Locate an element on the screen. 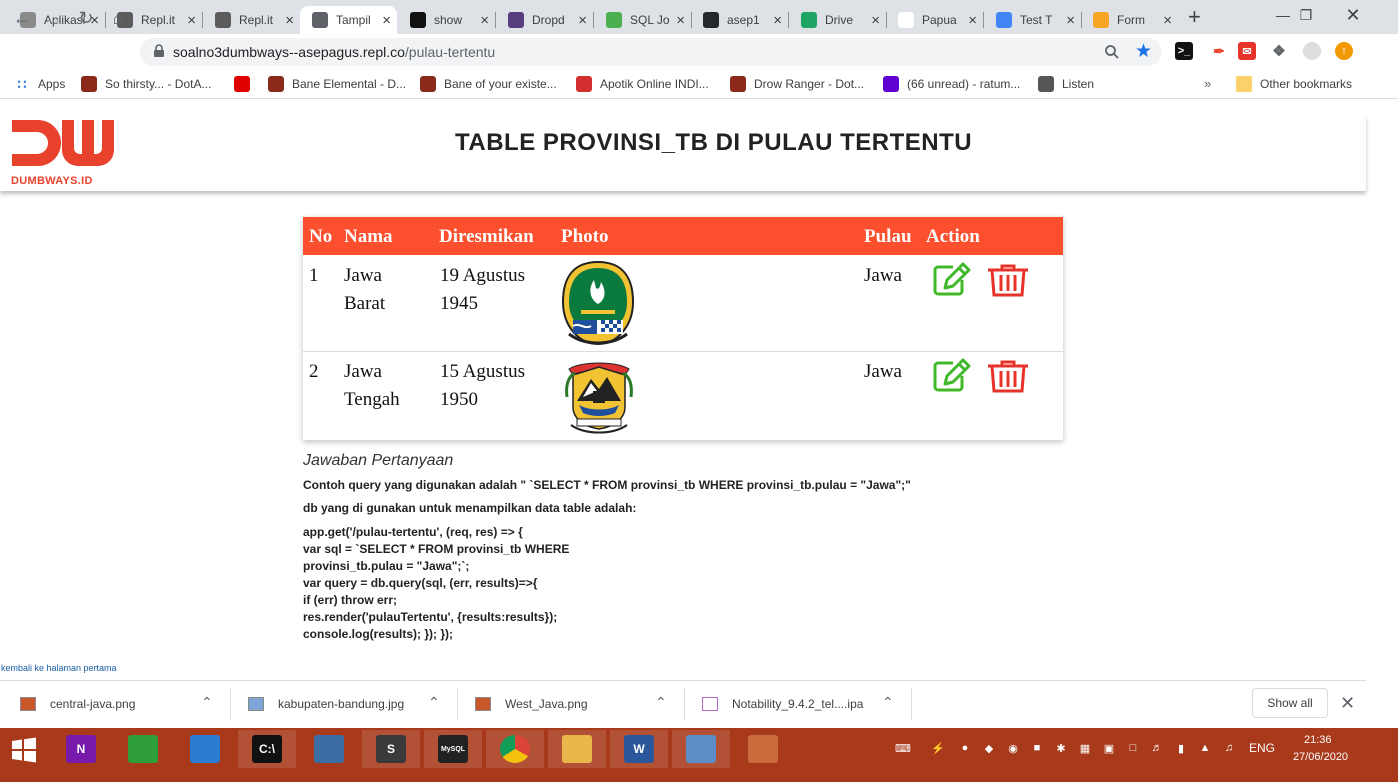  onenote-icon: N is located at coordinates (81, 749).